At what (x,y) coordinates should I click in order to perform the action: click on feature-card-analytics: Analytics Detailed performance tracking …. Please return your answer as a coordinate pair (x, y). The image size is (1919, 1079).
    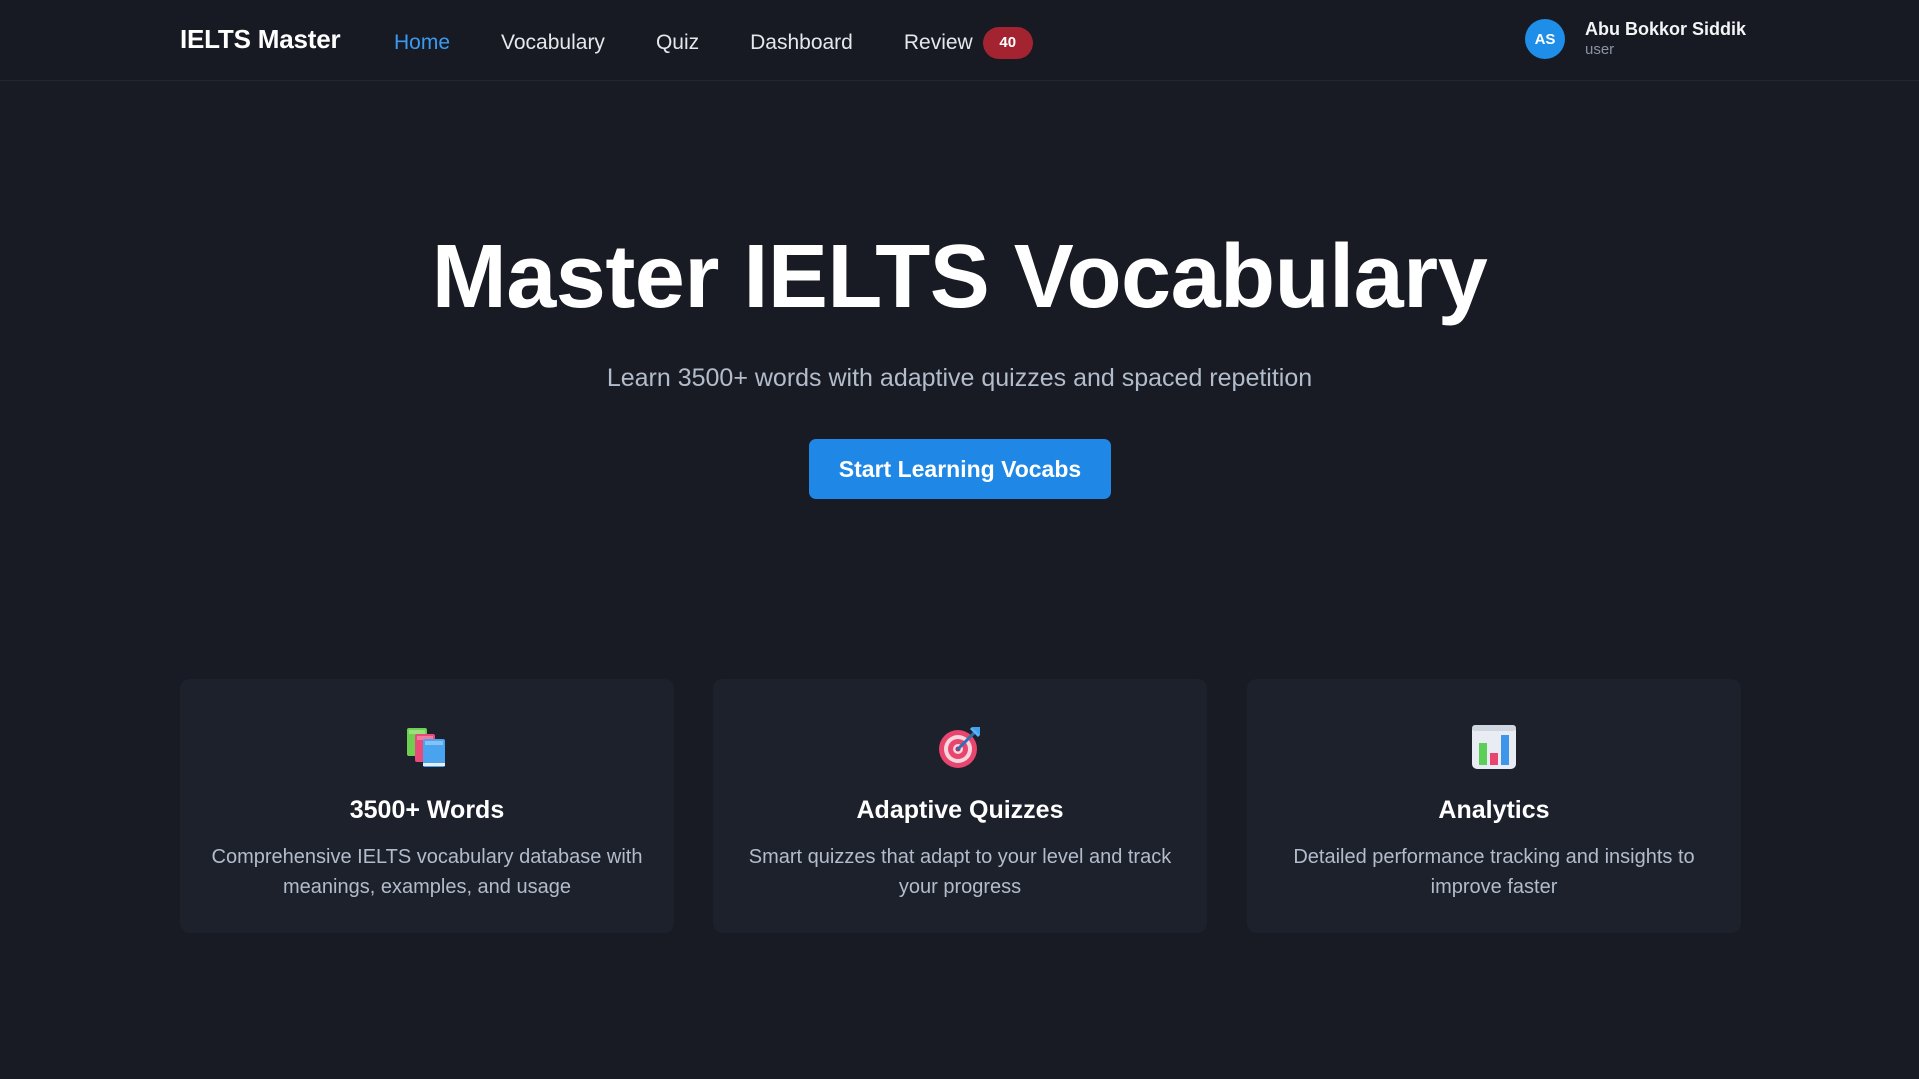
    Looking at the image, I should click on (1494, 806).